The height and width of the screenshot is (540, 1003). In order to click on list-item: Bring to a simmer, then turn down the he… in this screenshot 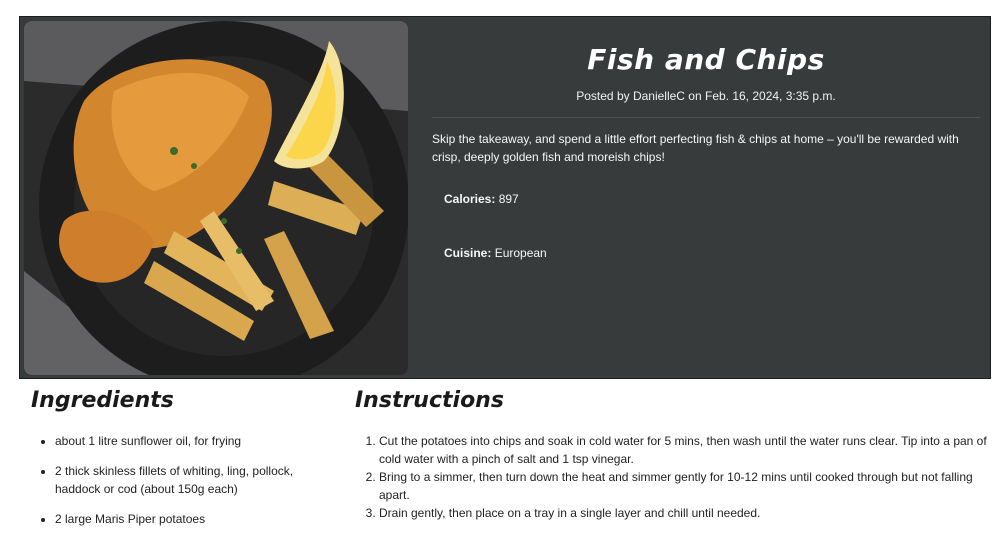, I will do `click(691, 486)`.